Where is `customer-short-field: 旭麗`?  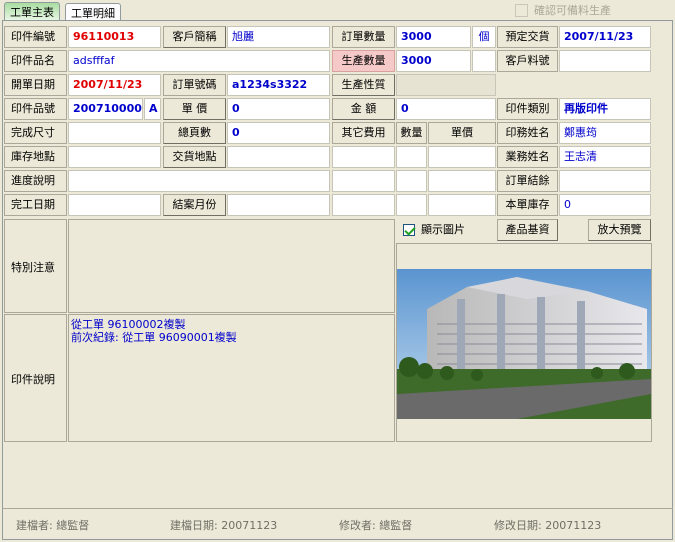 customer-short-field: 旭麗 is located at coordinates (278, 37).